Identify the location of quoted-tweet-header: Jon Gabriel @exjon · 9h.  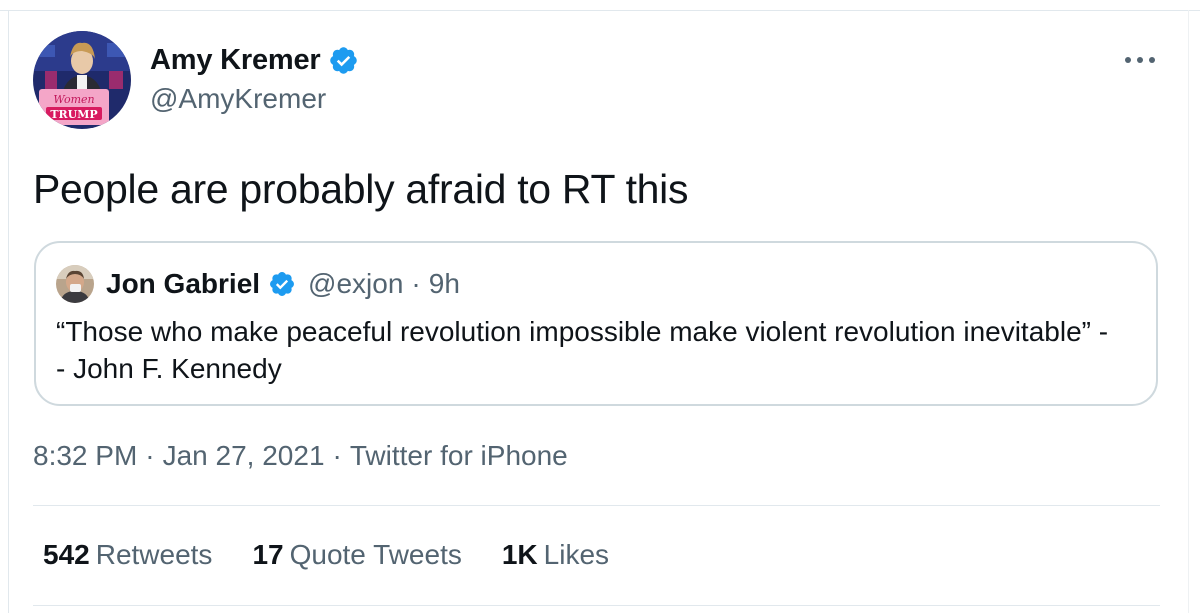
(283, 284).